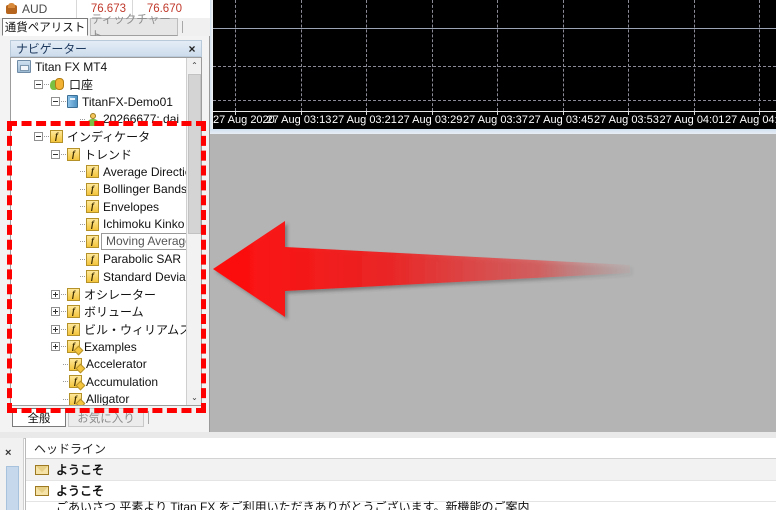 The width and height of the screenshot is (776, 510). I want to click on tree-item: f Accumulation, so click(99, 382).